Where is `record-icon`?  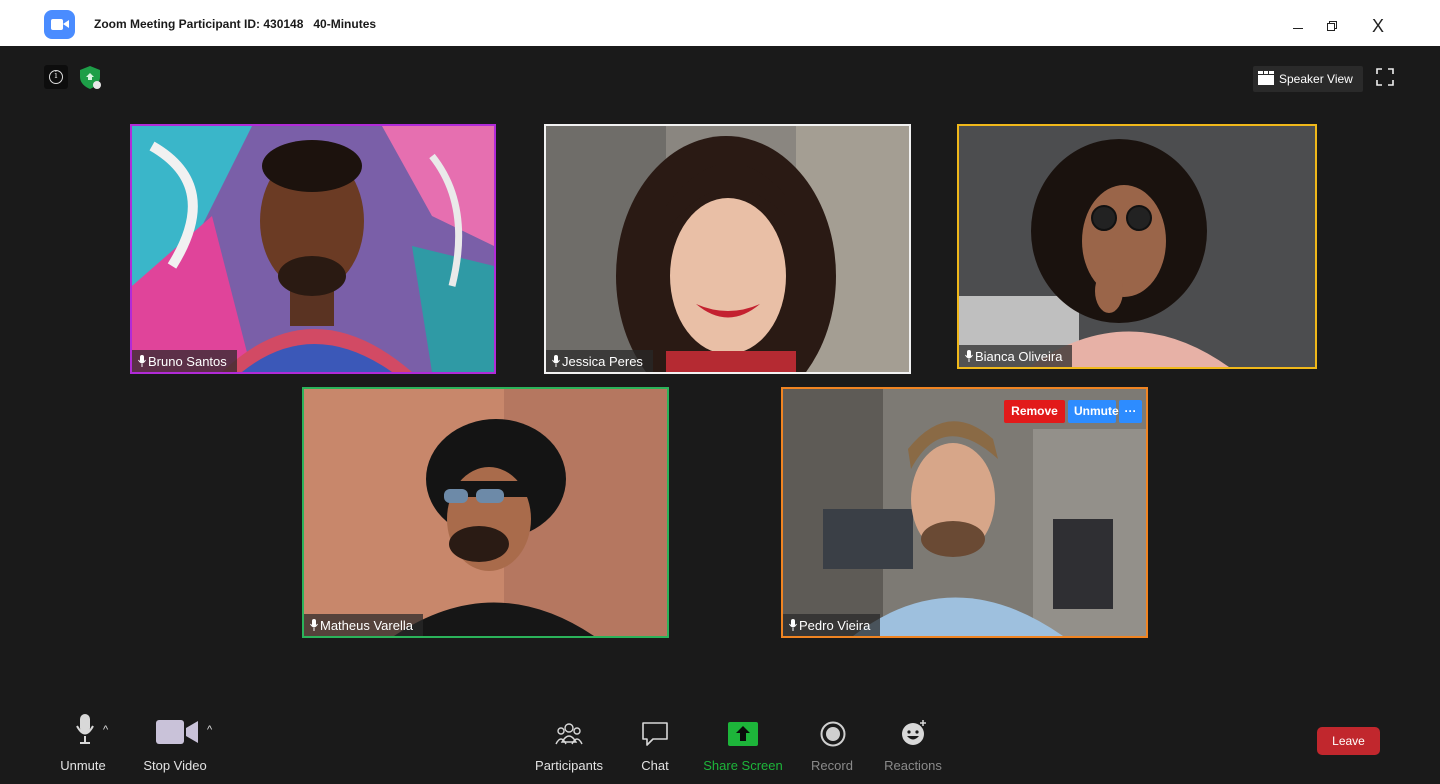 record-icon is located at coordinates (833, 734).